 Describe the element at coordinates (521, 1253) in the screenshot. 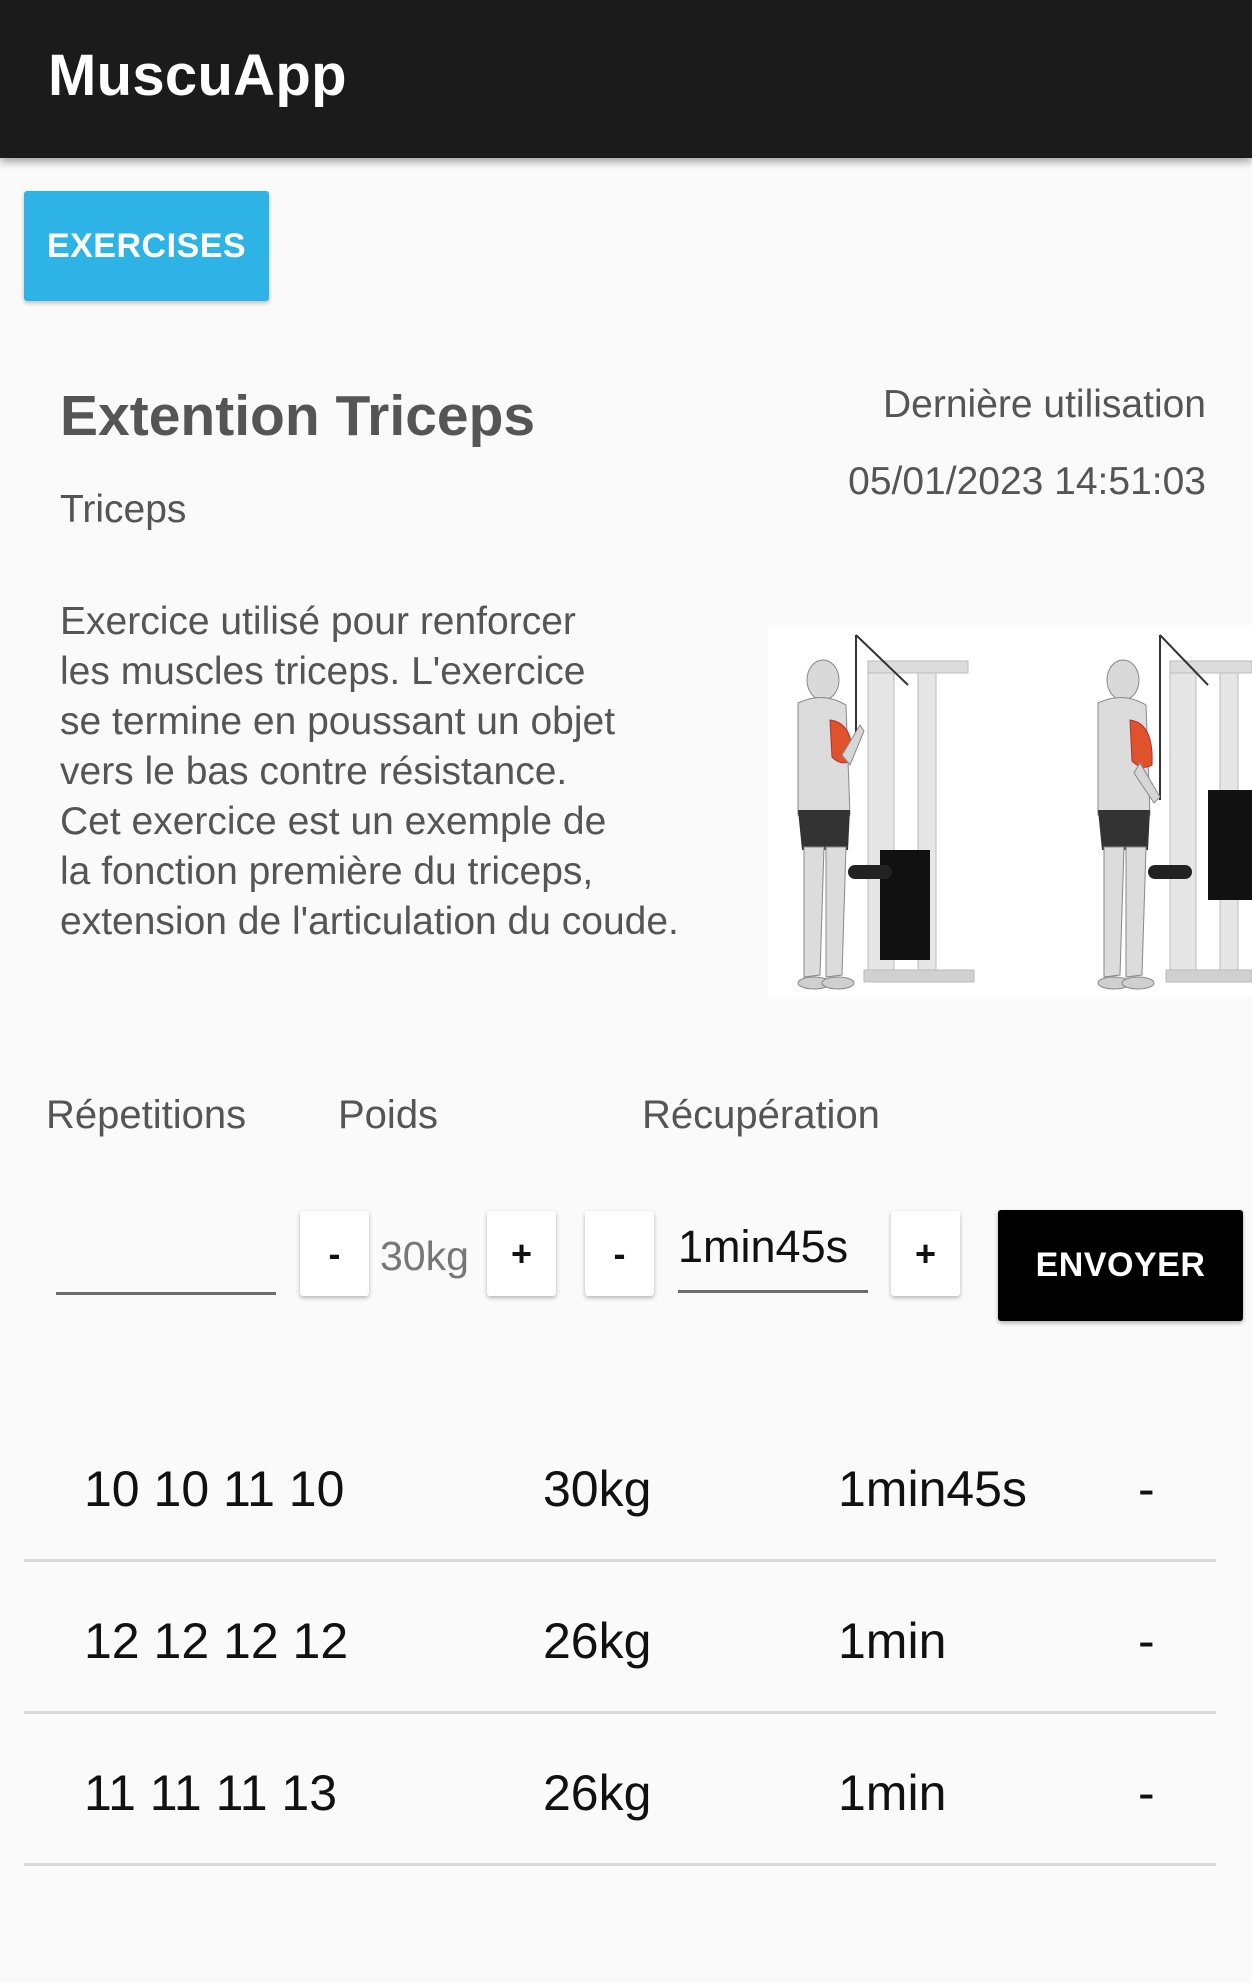

I see `weight-increase-button: +` at that location.